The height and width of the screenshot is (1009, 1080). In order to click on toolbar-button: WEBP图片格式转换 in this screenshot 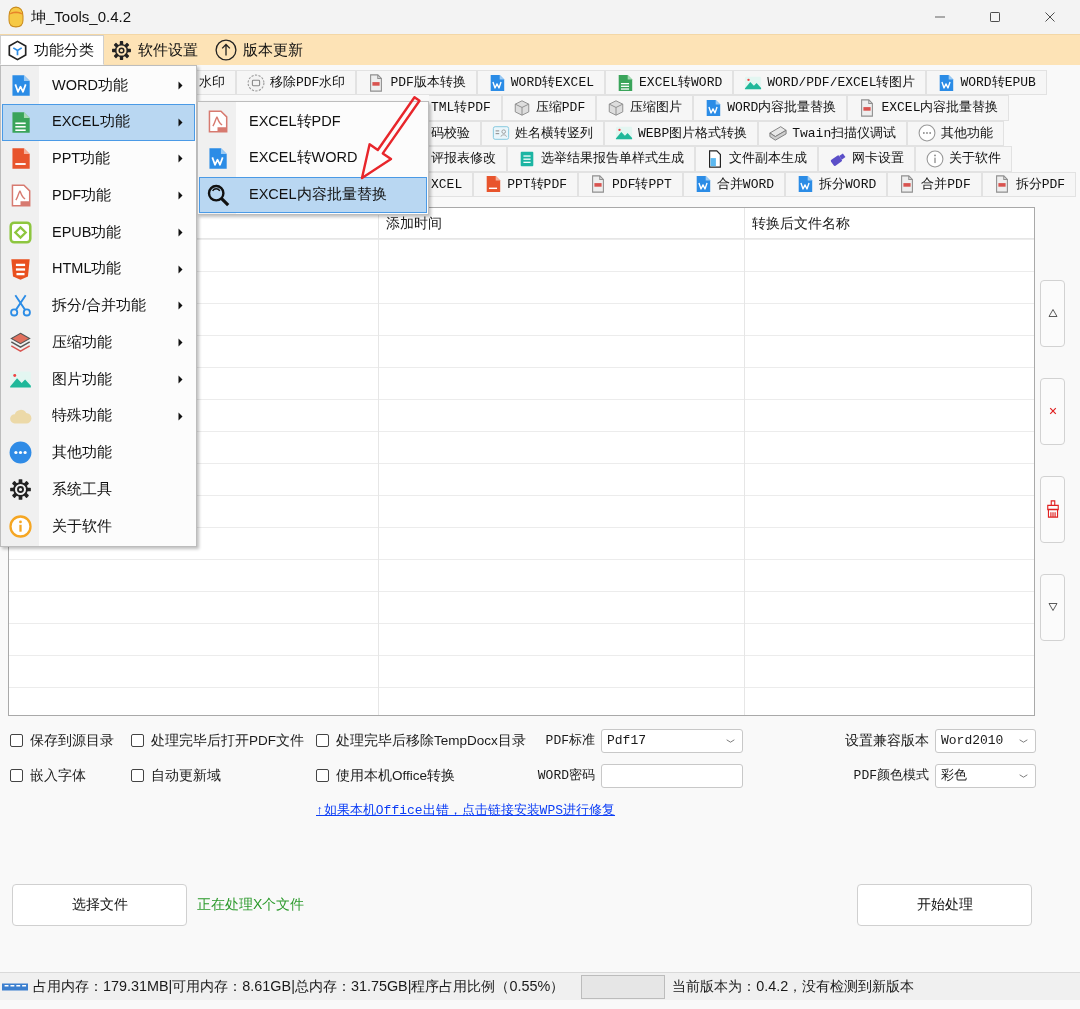, I will do `click(681, 133)`.